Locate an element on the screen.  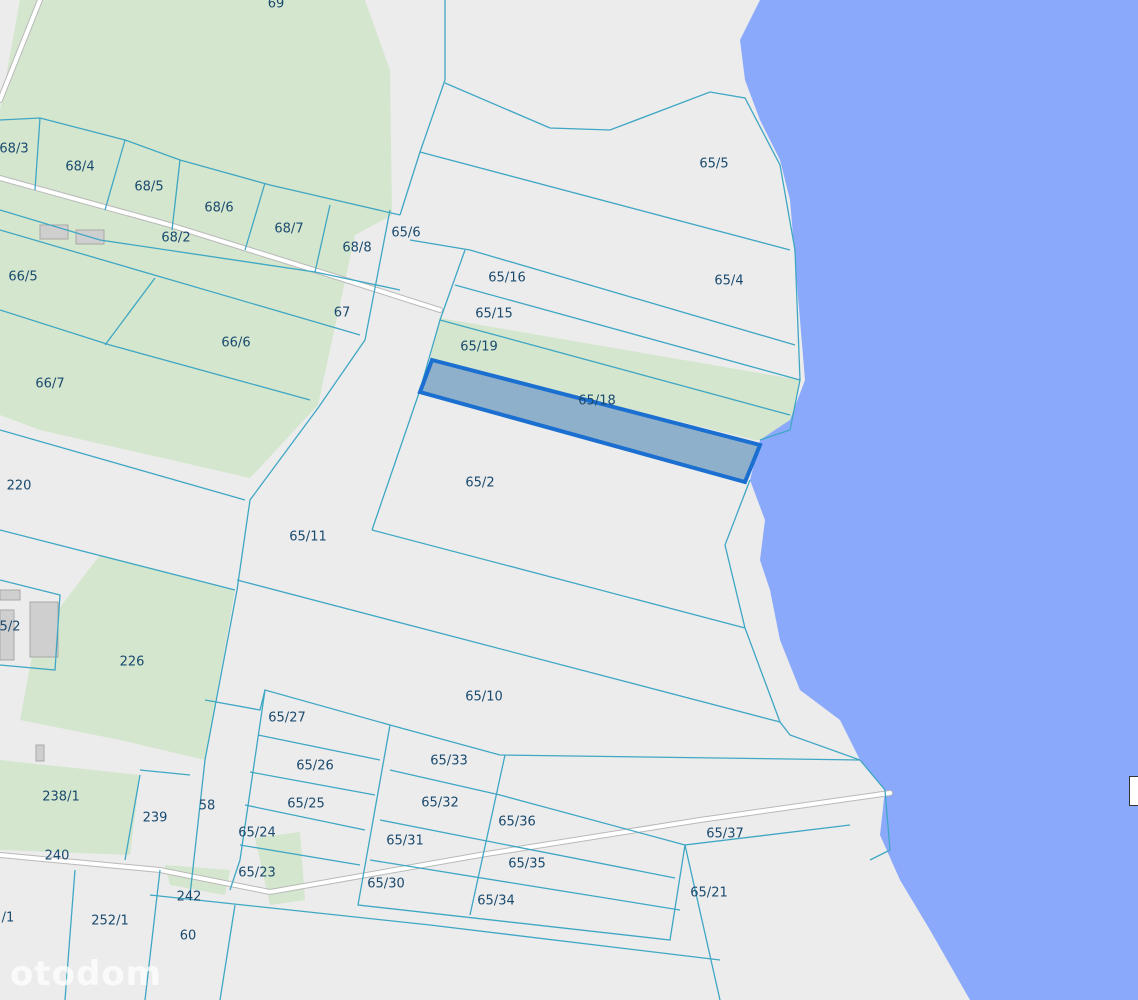
parcel-label: 65/24 is located at coordinates (256, 833).